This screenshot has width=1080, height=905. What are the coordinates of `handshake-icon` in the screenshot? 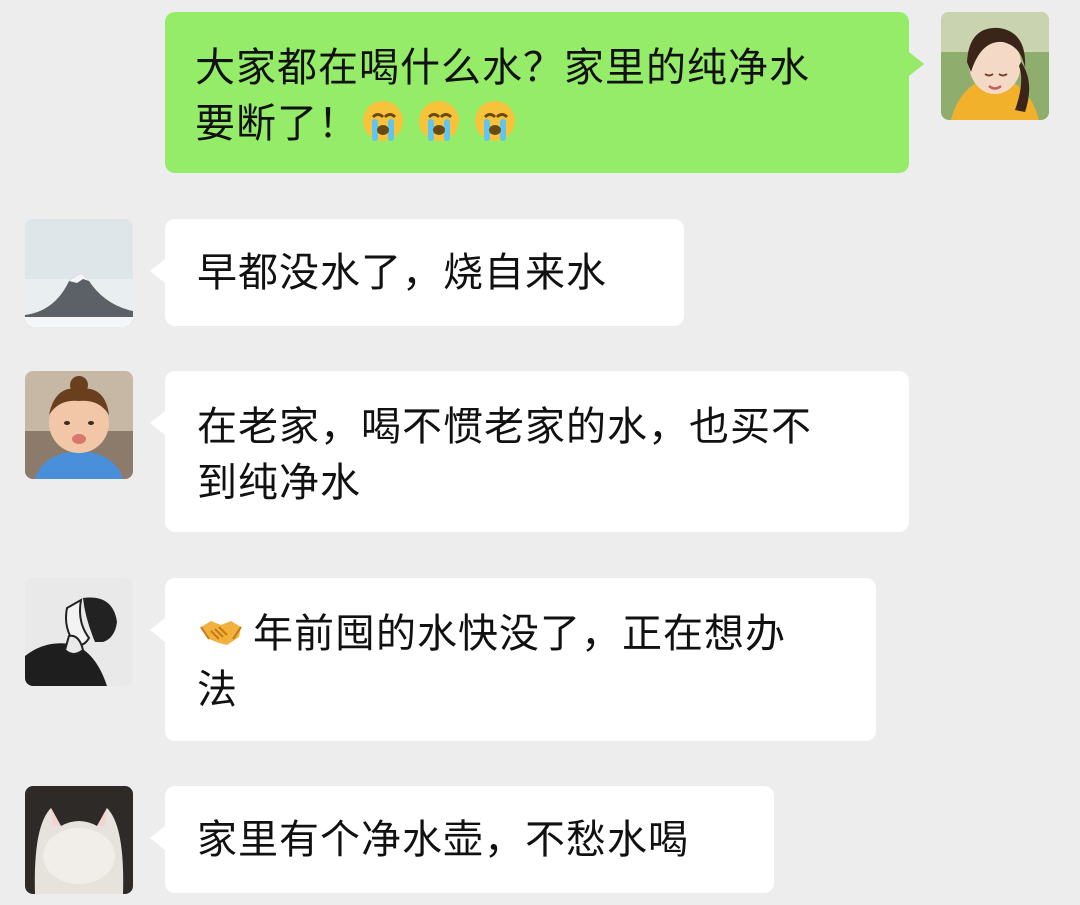 It's located at (221, 631).